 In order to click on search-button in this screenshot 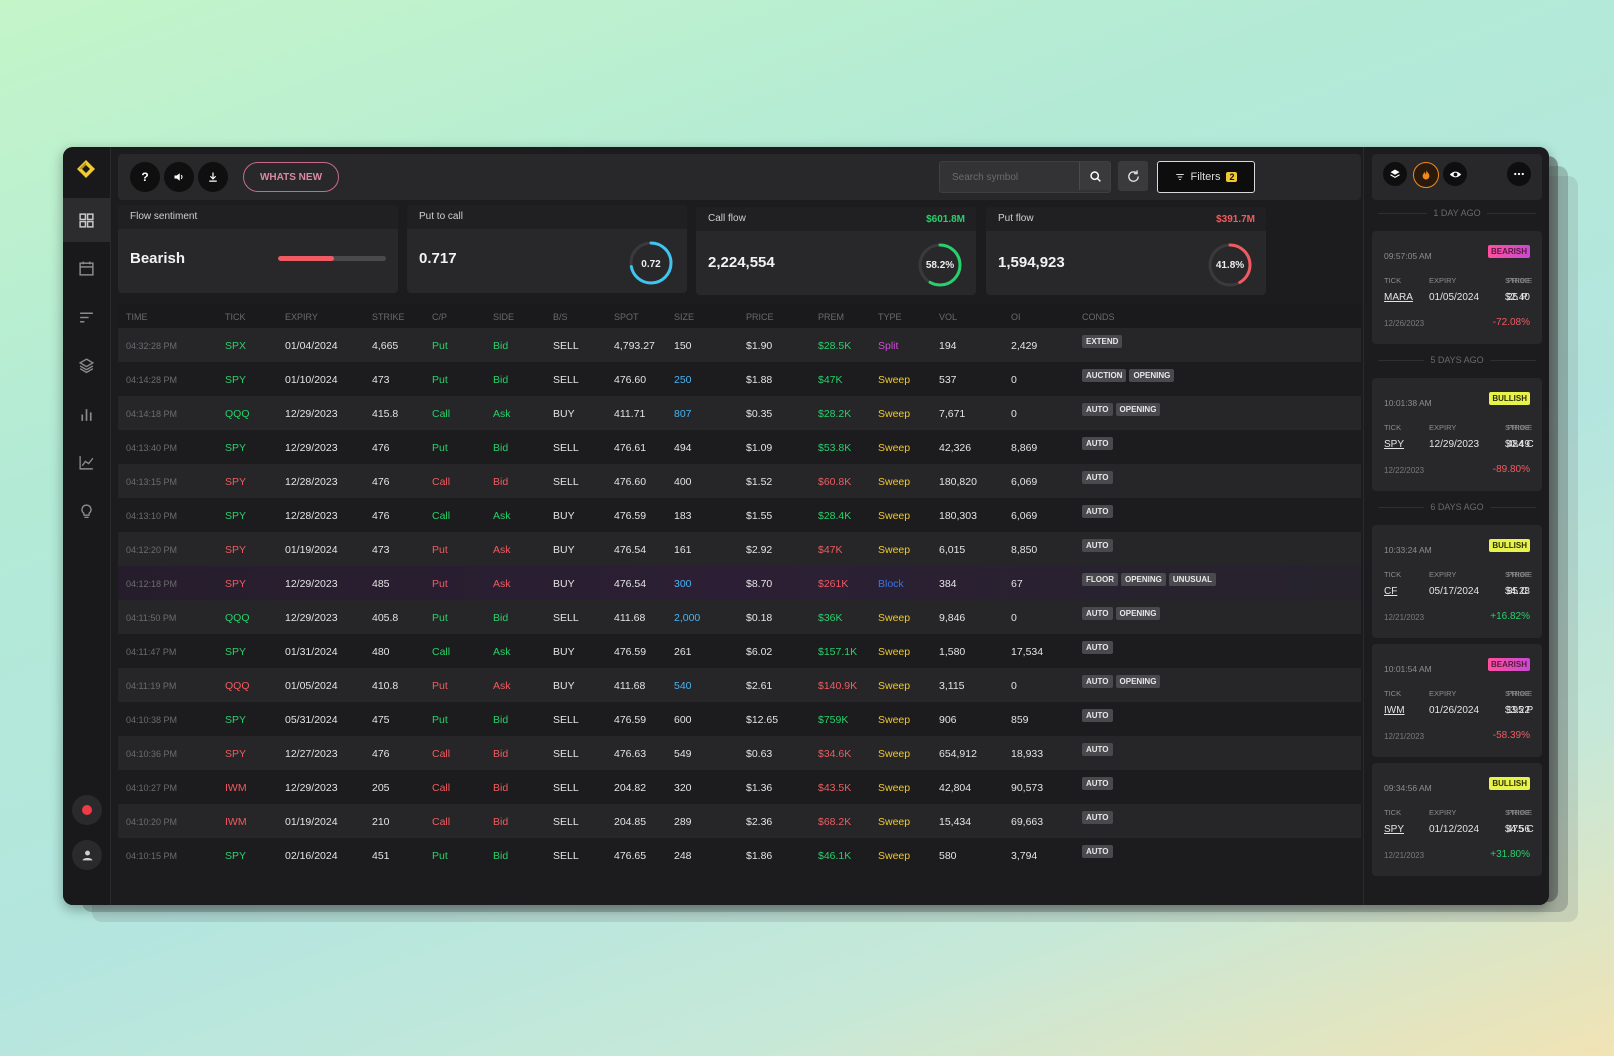, I will do `click(1094, 176)`.